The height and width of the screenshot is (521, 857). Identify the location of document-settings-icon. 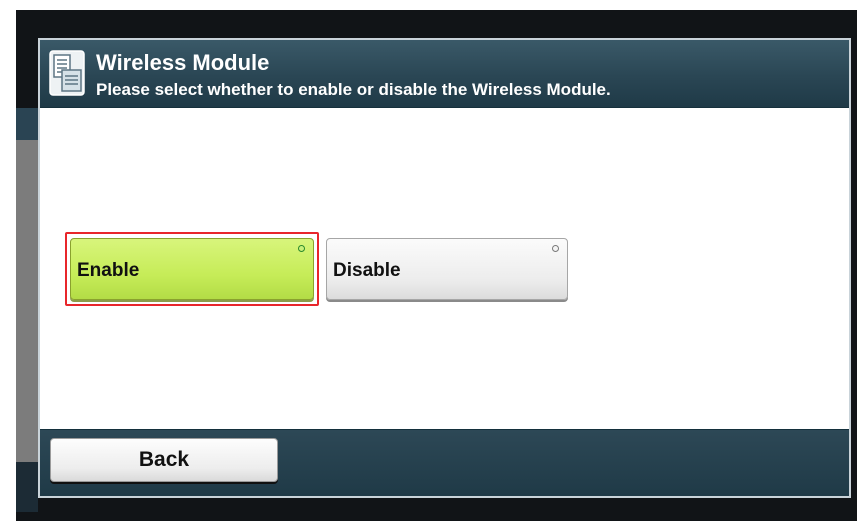
(67, 73).